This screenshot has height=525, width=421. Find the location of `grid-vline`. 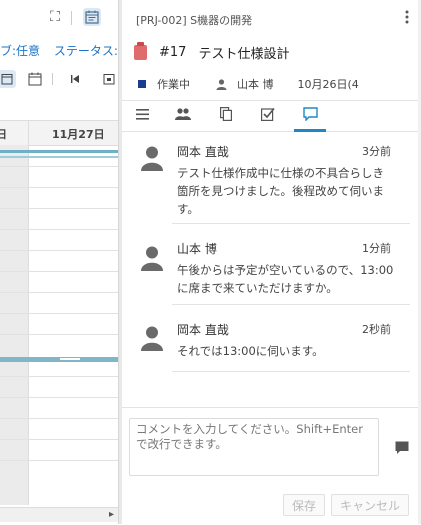

grid-vline is located at coordinates (28, 325).